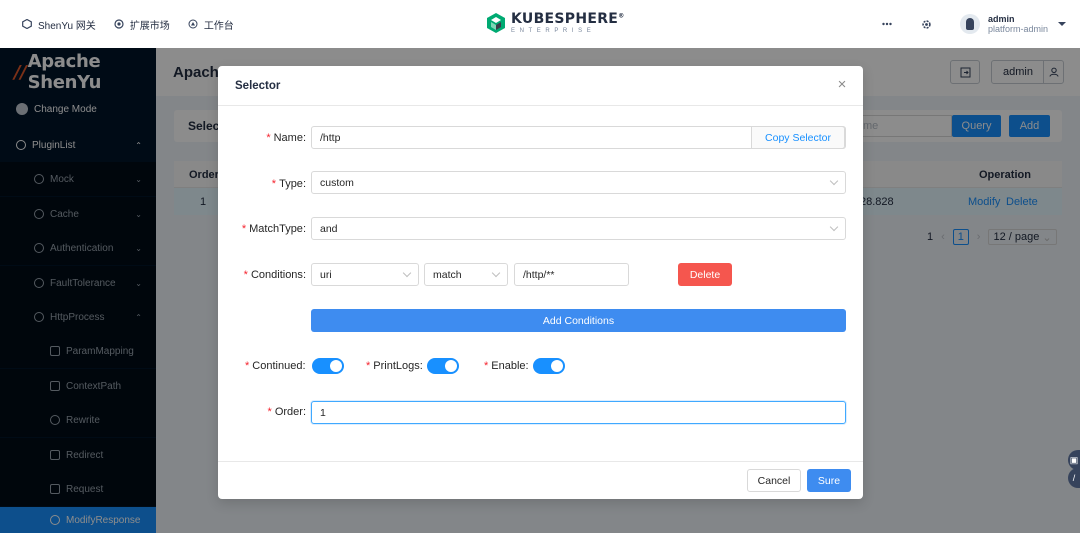 Image resolution: width=1080 pixels, height=533 pixels. I want to click on copy-selector-button: Copy Selector, so click(798, 137).